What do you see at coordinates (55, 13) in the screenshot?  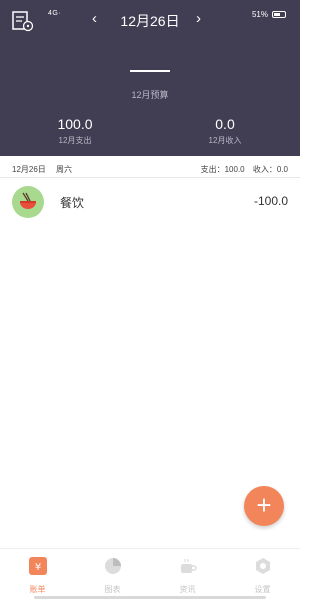 I see `signal-status: 4G·` at bounding box center [55, 13].